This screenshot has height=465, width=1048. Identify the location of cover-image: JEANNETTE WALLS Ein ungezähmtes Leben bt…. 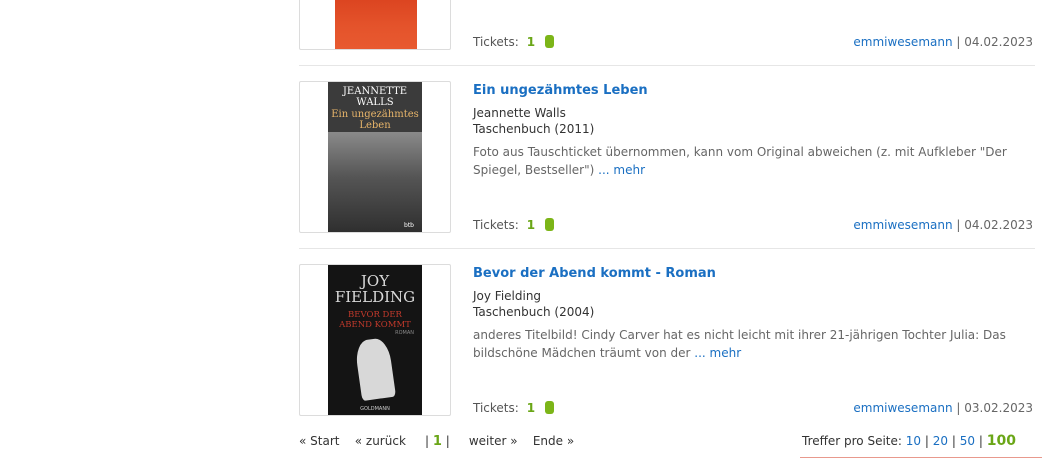
(375, 157).